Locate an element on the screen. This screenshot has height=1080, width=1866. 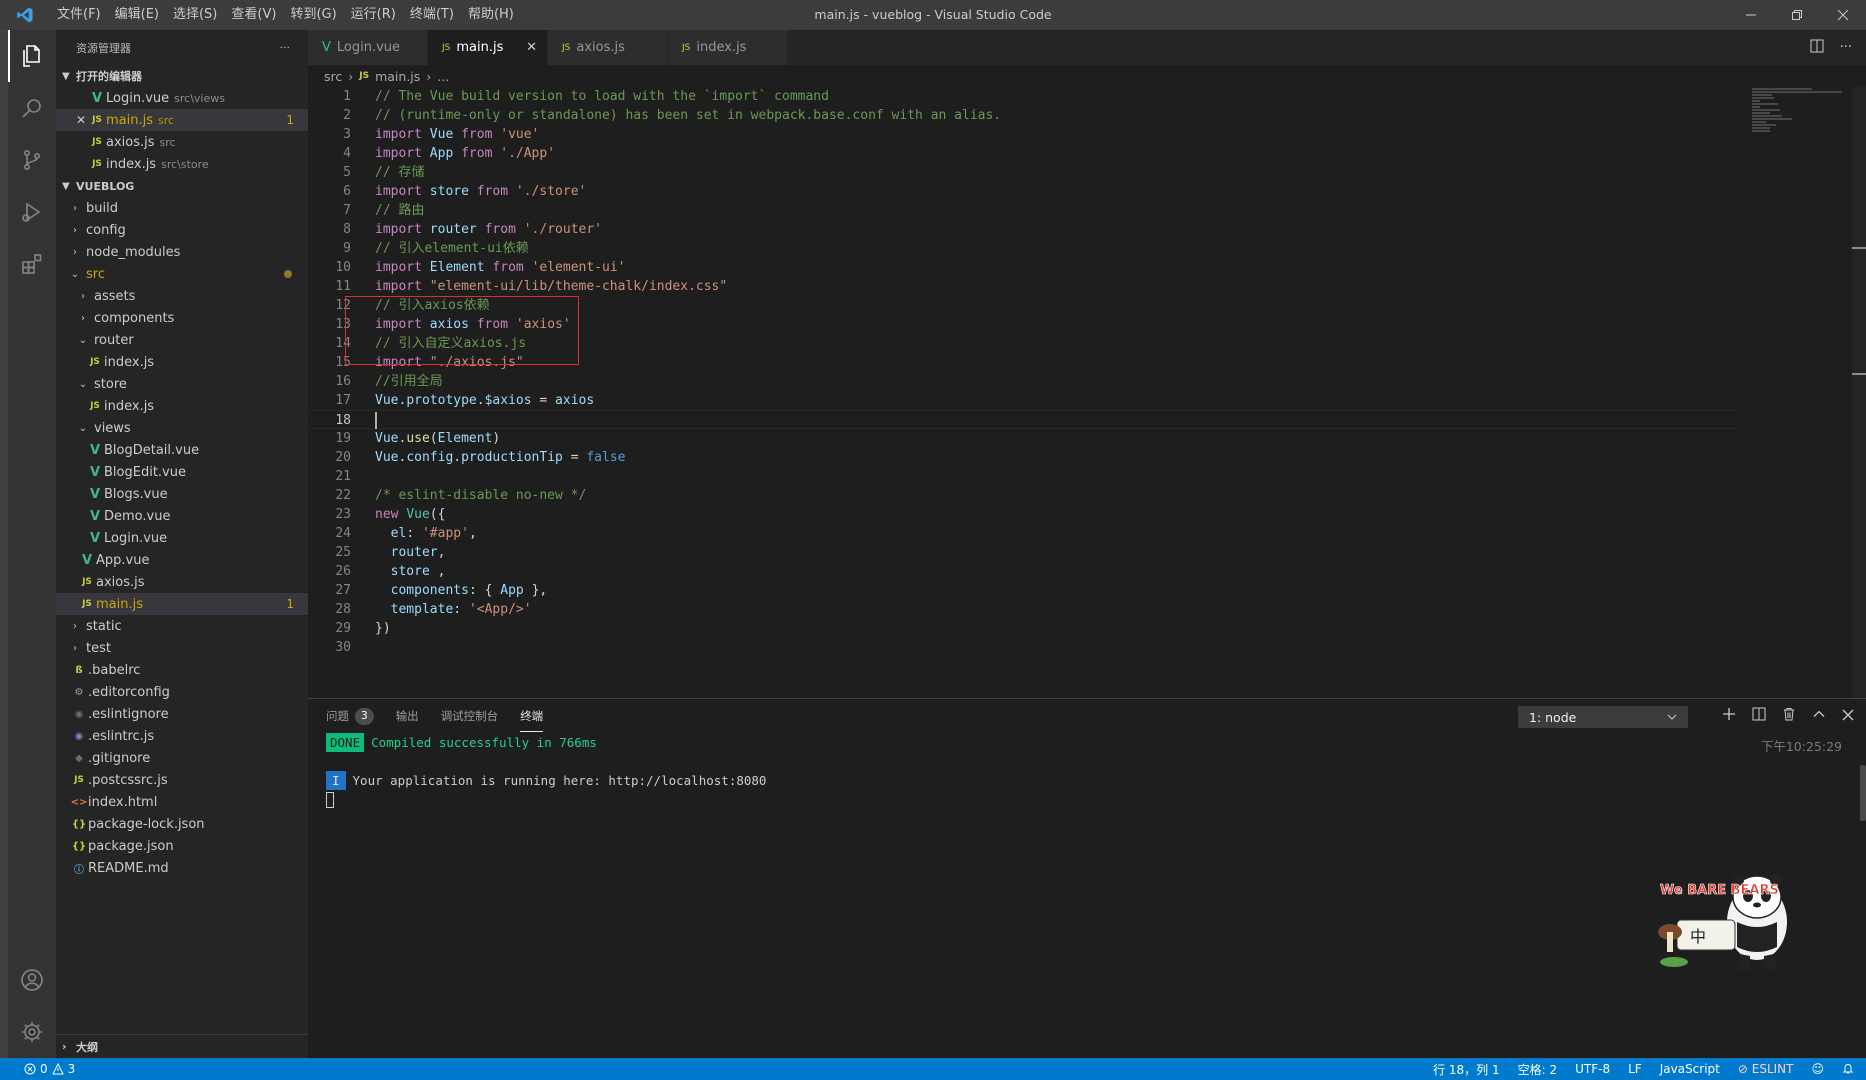
cursor-position: 行 18，列 1 is located at coordinates (1466, 1069).